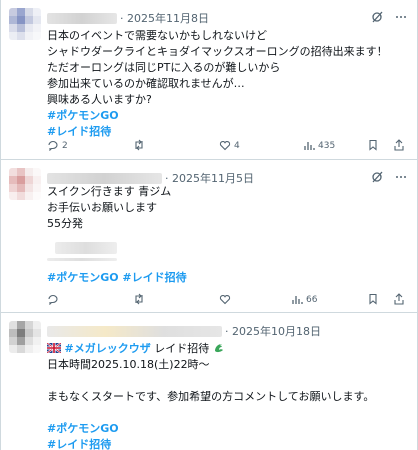 The width and height of the screenshot is (418, 450). I want to click on post-line: 日本のイベントで需要ないかもしれないけど, so click(157, 35).